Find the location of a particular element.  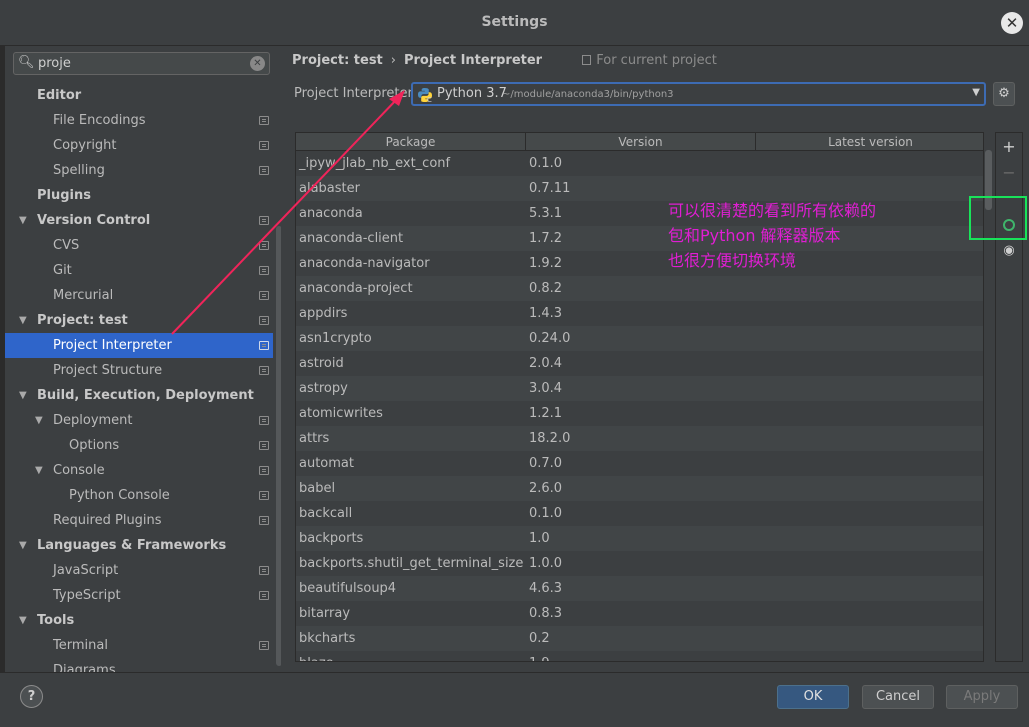

tree-item-label: Editor is located at coordinates (59, 95).